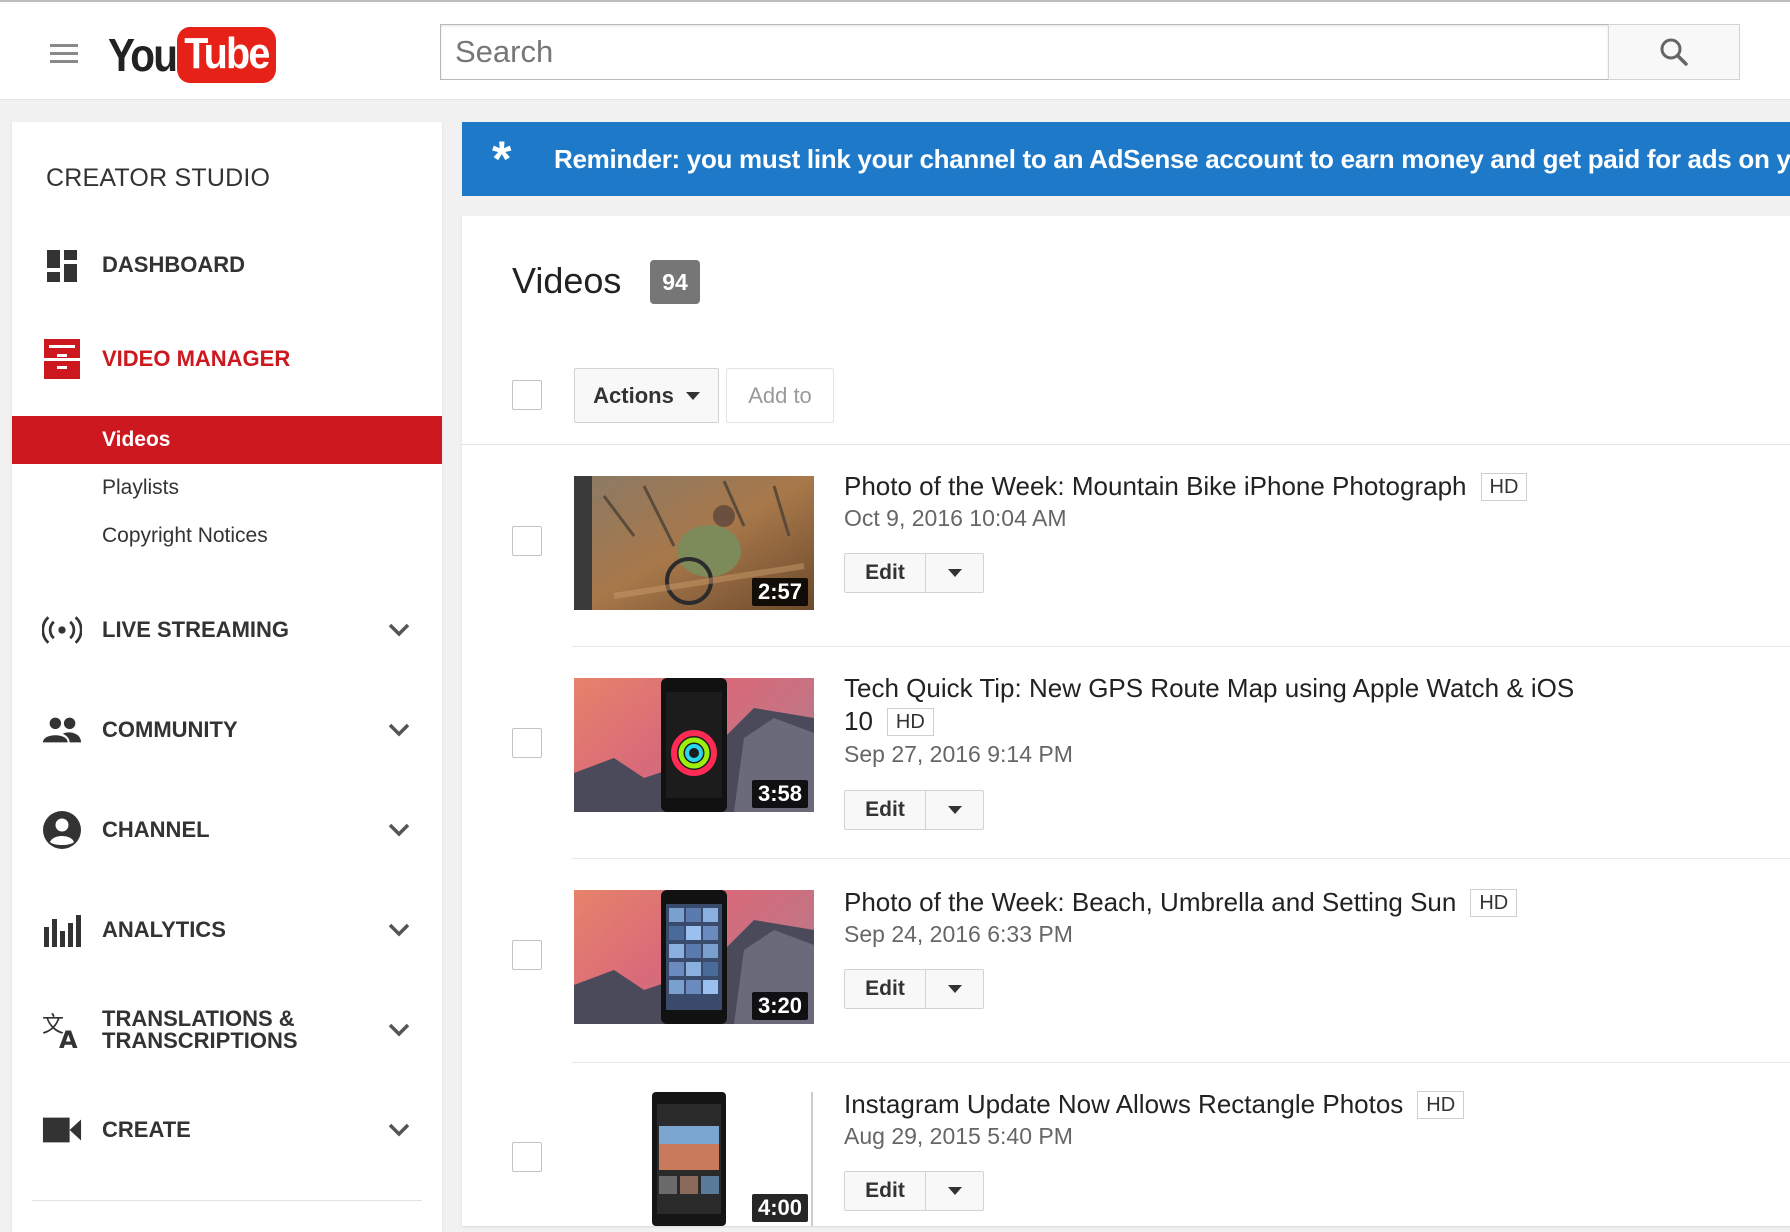 The height and width of the screenshot is (1232, 1790). Describe the element at coordinates (68, 1038) in the screenshot. I see `svg-text: A` at that location.